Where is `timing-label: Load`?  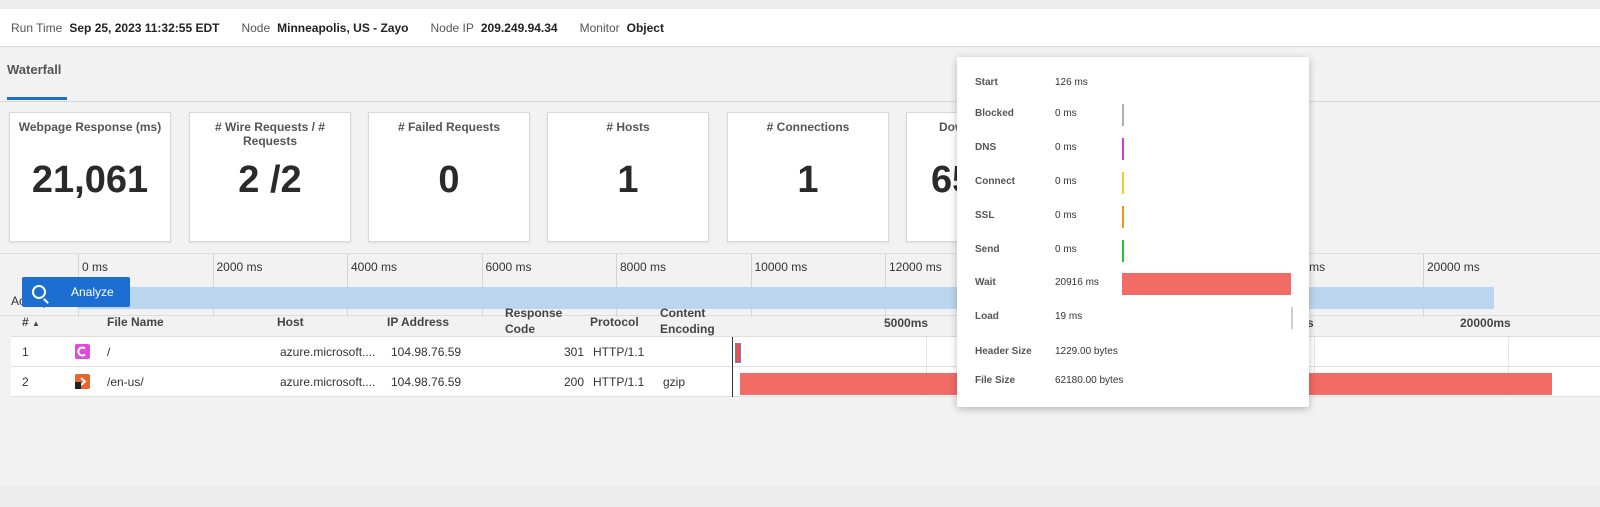 timing-label: Load is located at coordinates (987, 316).